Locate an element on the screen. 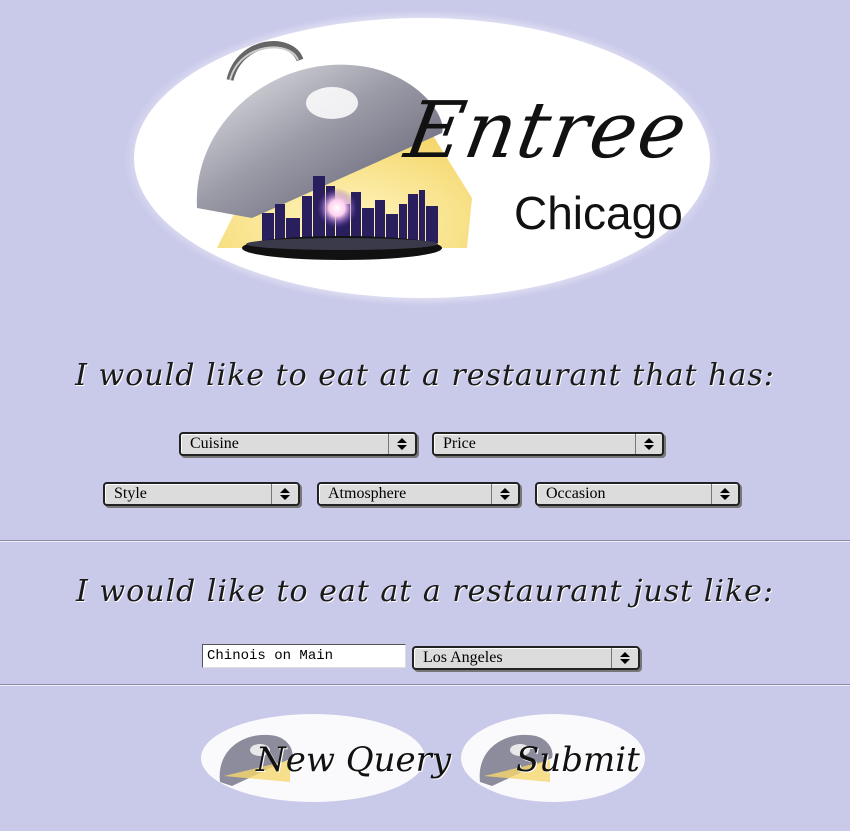  new-query-button: New Query is located at coordinates (324, 758).